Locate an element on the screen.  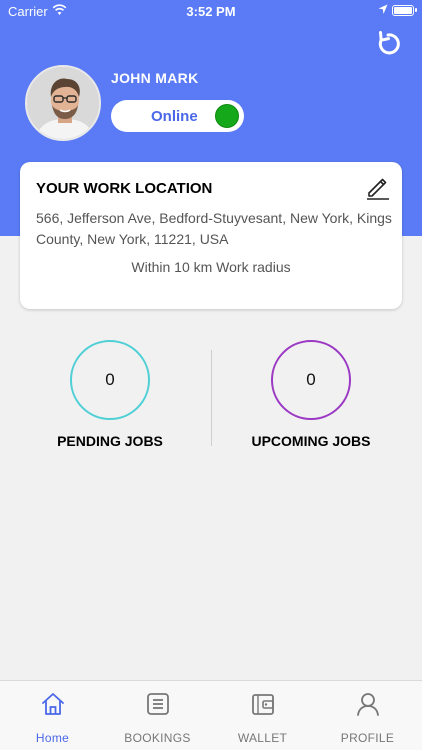
work-radius: Within 10 km Work radius is located at coordinates (211, 267).